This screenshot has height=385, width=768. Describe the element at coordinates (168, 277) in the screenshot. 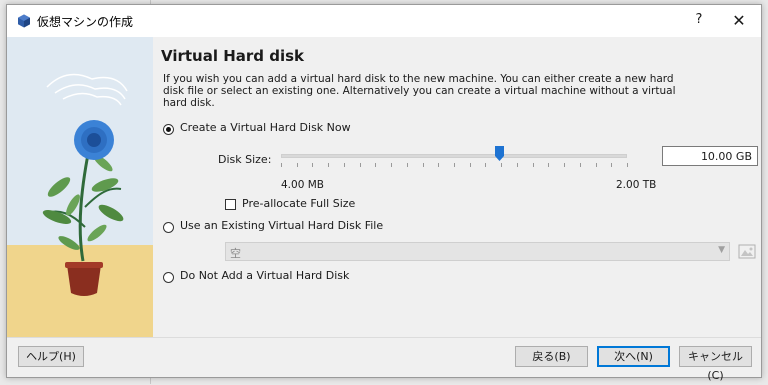

I see `radio-no-disk` at that location.